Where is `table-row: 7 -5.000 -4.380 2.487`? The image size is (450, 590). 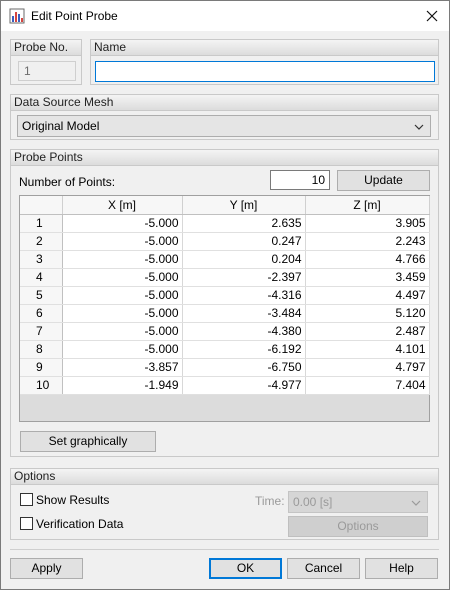
table-row: 7 -5.000 -4.380 2.487 is located at coordinates (225, 331).